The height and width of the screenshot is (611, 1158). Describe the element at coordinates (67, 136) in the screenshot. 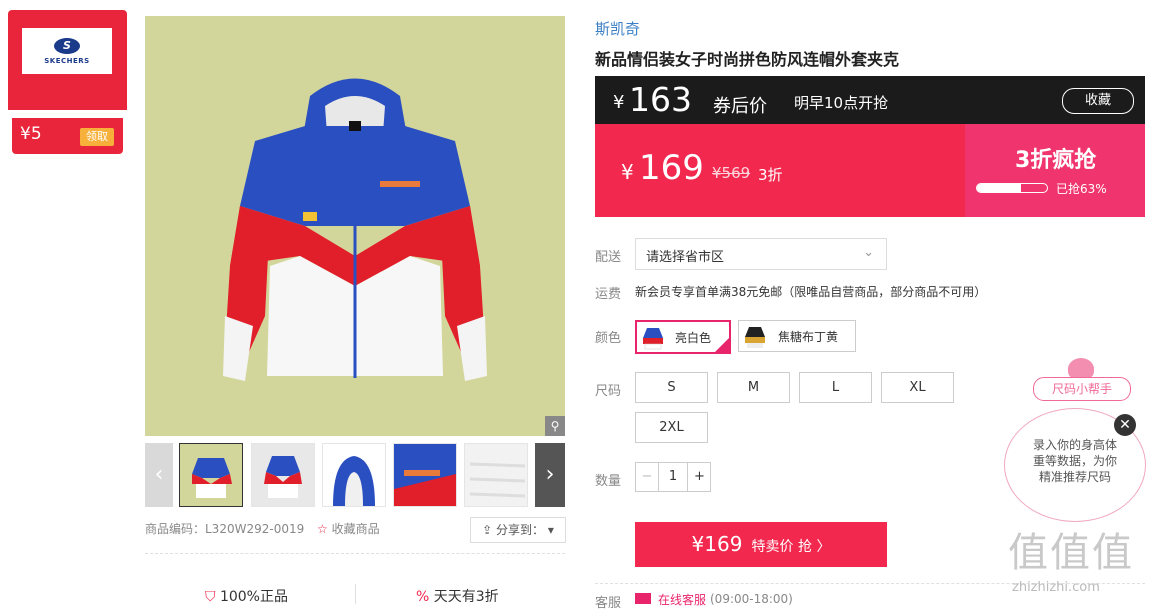

I see `coupon-footer: ¥5 领取` at that location.